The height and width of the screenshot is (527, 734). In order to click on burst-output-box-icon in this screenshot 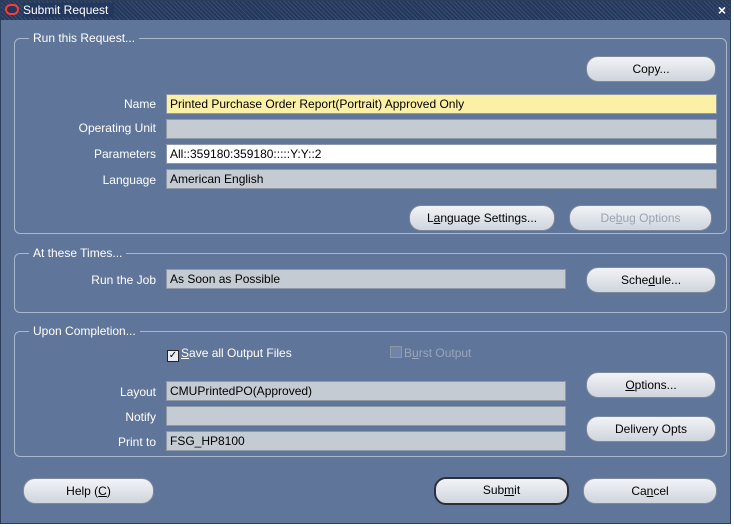, I will do `click(396, 352)`.